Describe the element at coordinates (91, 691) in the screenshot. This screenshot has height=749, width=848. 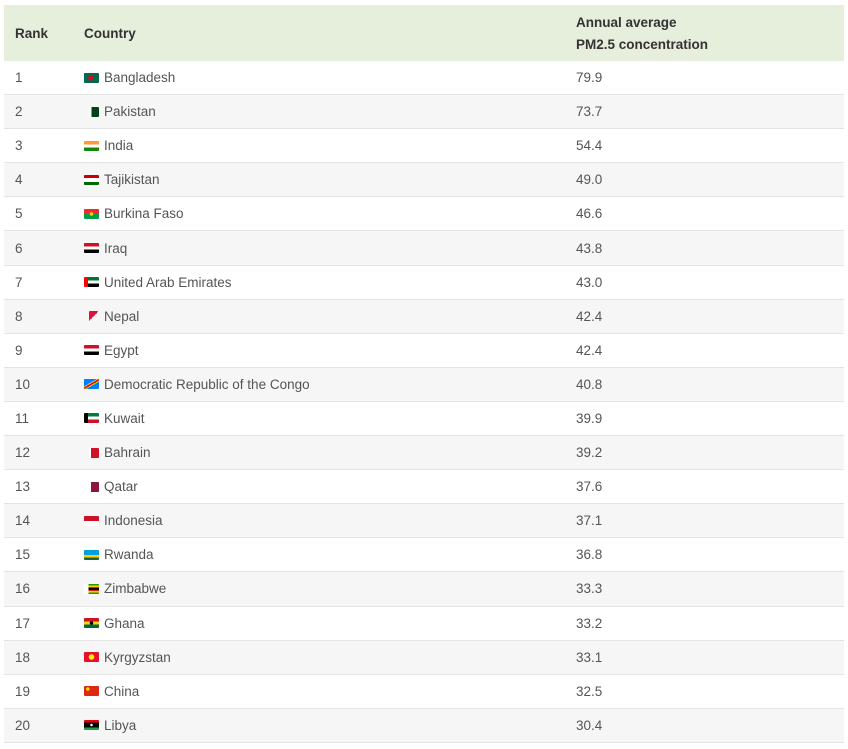
I see `china-flag-icon` at that location.